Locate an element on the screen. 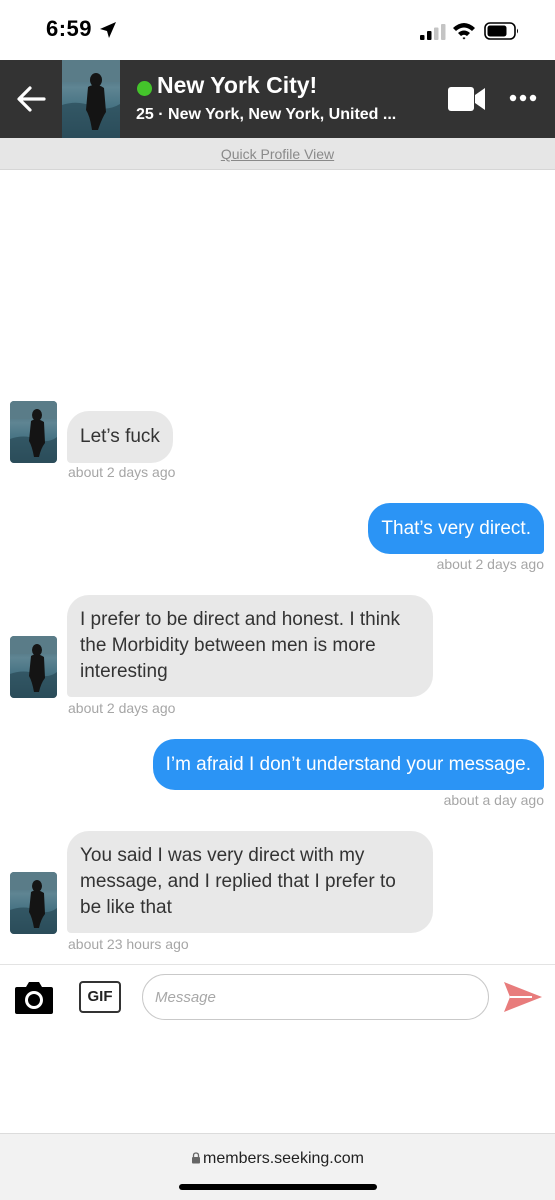 The height and width of the screenshot is (1200, 555). contact-avatar is located at coordinates (91, 99).